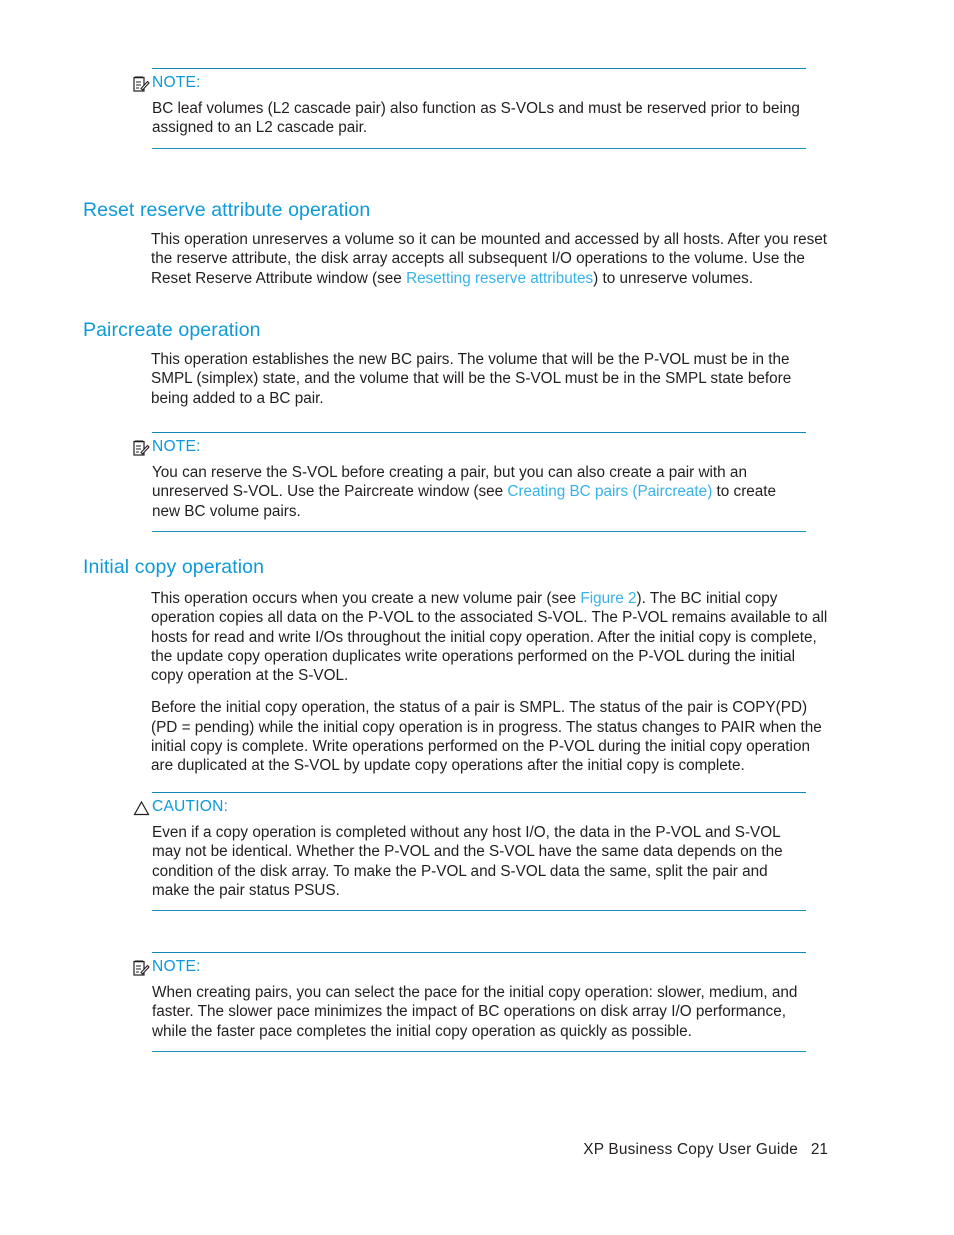  I want to click on paragraph-text-after: ) to unreserve volumes., so click(673, 278).